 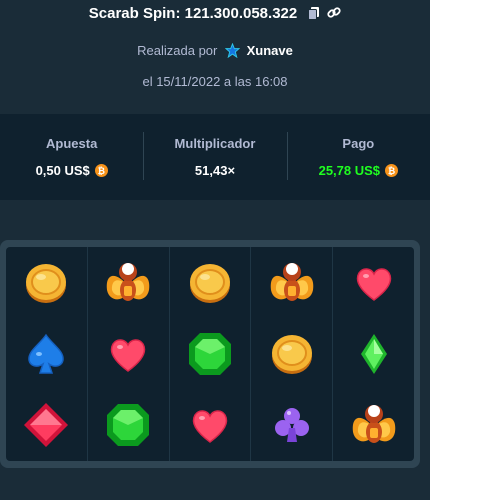 I want to click on made-by-label: Realizada por, so click(x=177, y=50).